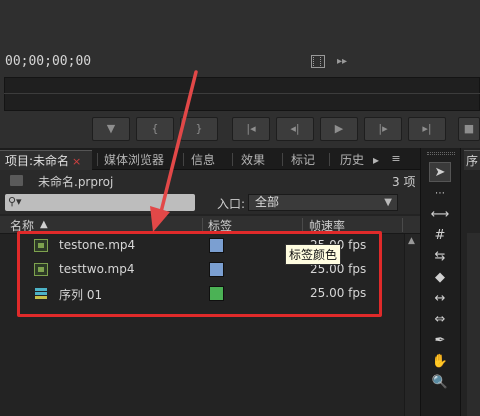 The image size is (480, 416). I want to click on go-to-in-button: |◂, so click(251, 129).